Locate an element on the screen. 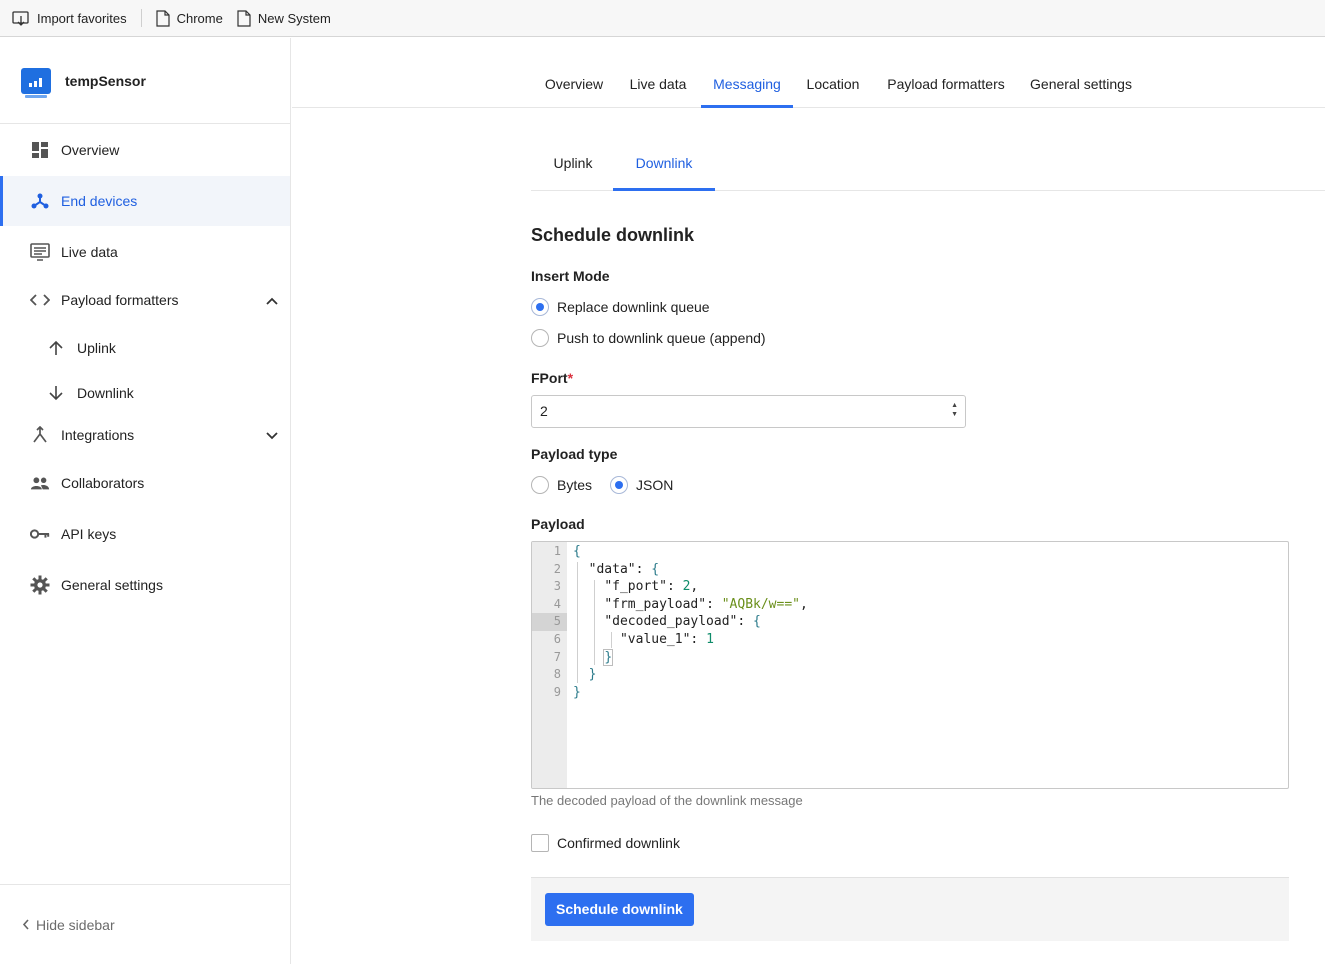 This screenshot has width=1325, height=964. sidebar-item-api-keys: API keys is located at coordinates (145, 534).